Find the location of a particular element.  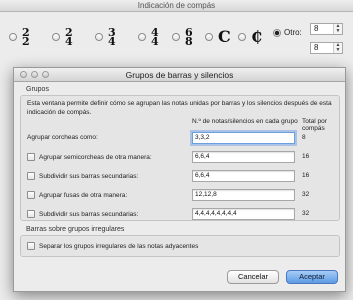

32nds-subdivide-input: 4,4,4,4,4,4,4,4 is located at coordinates (243, 214).